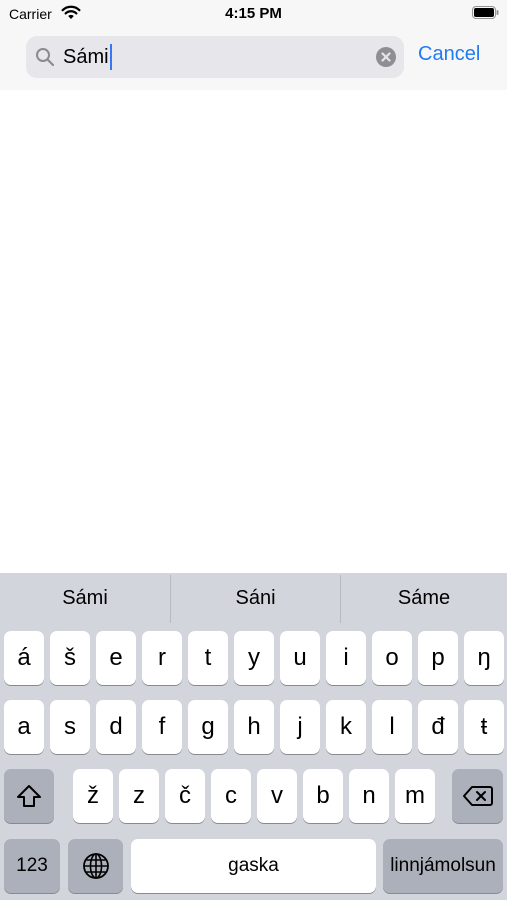  What do you see at coordinates (424, 598) in the screenshot?
I see `suggestion-item: Sáme` at bounding box center [424, 598].